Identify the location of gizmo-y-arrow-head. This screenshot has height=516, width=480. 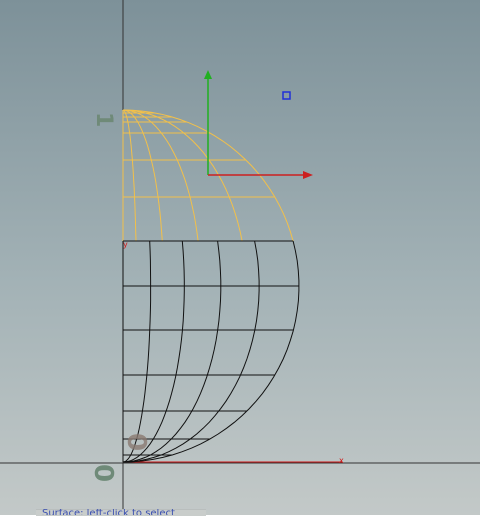
(208, 74).